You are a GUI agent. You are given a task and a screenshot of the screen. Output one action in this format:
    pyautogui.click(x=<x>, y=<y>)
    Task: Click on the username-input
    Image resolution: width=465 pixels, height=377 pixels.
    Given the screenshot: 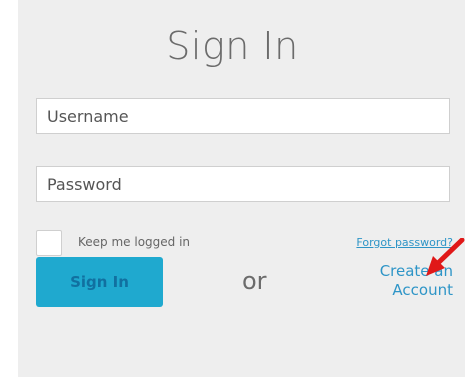 What is the action you would take?
    pyautogui.click(x=243, y=116)
    